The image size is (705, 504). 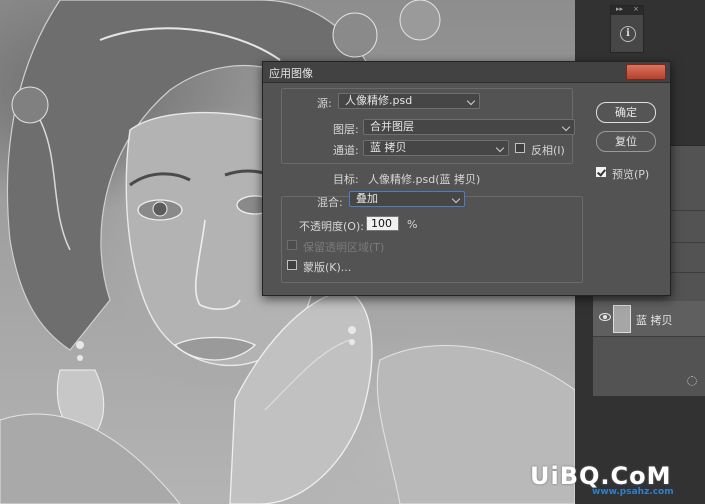 I want to click on mask-checkbox, so click(x=292, y=265).